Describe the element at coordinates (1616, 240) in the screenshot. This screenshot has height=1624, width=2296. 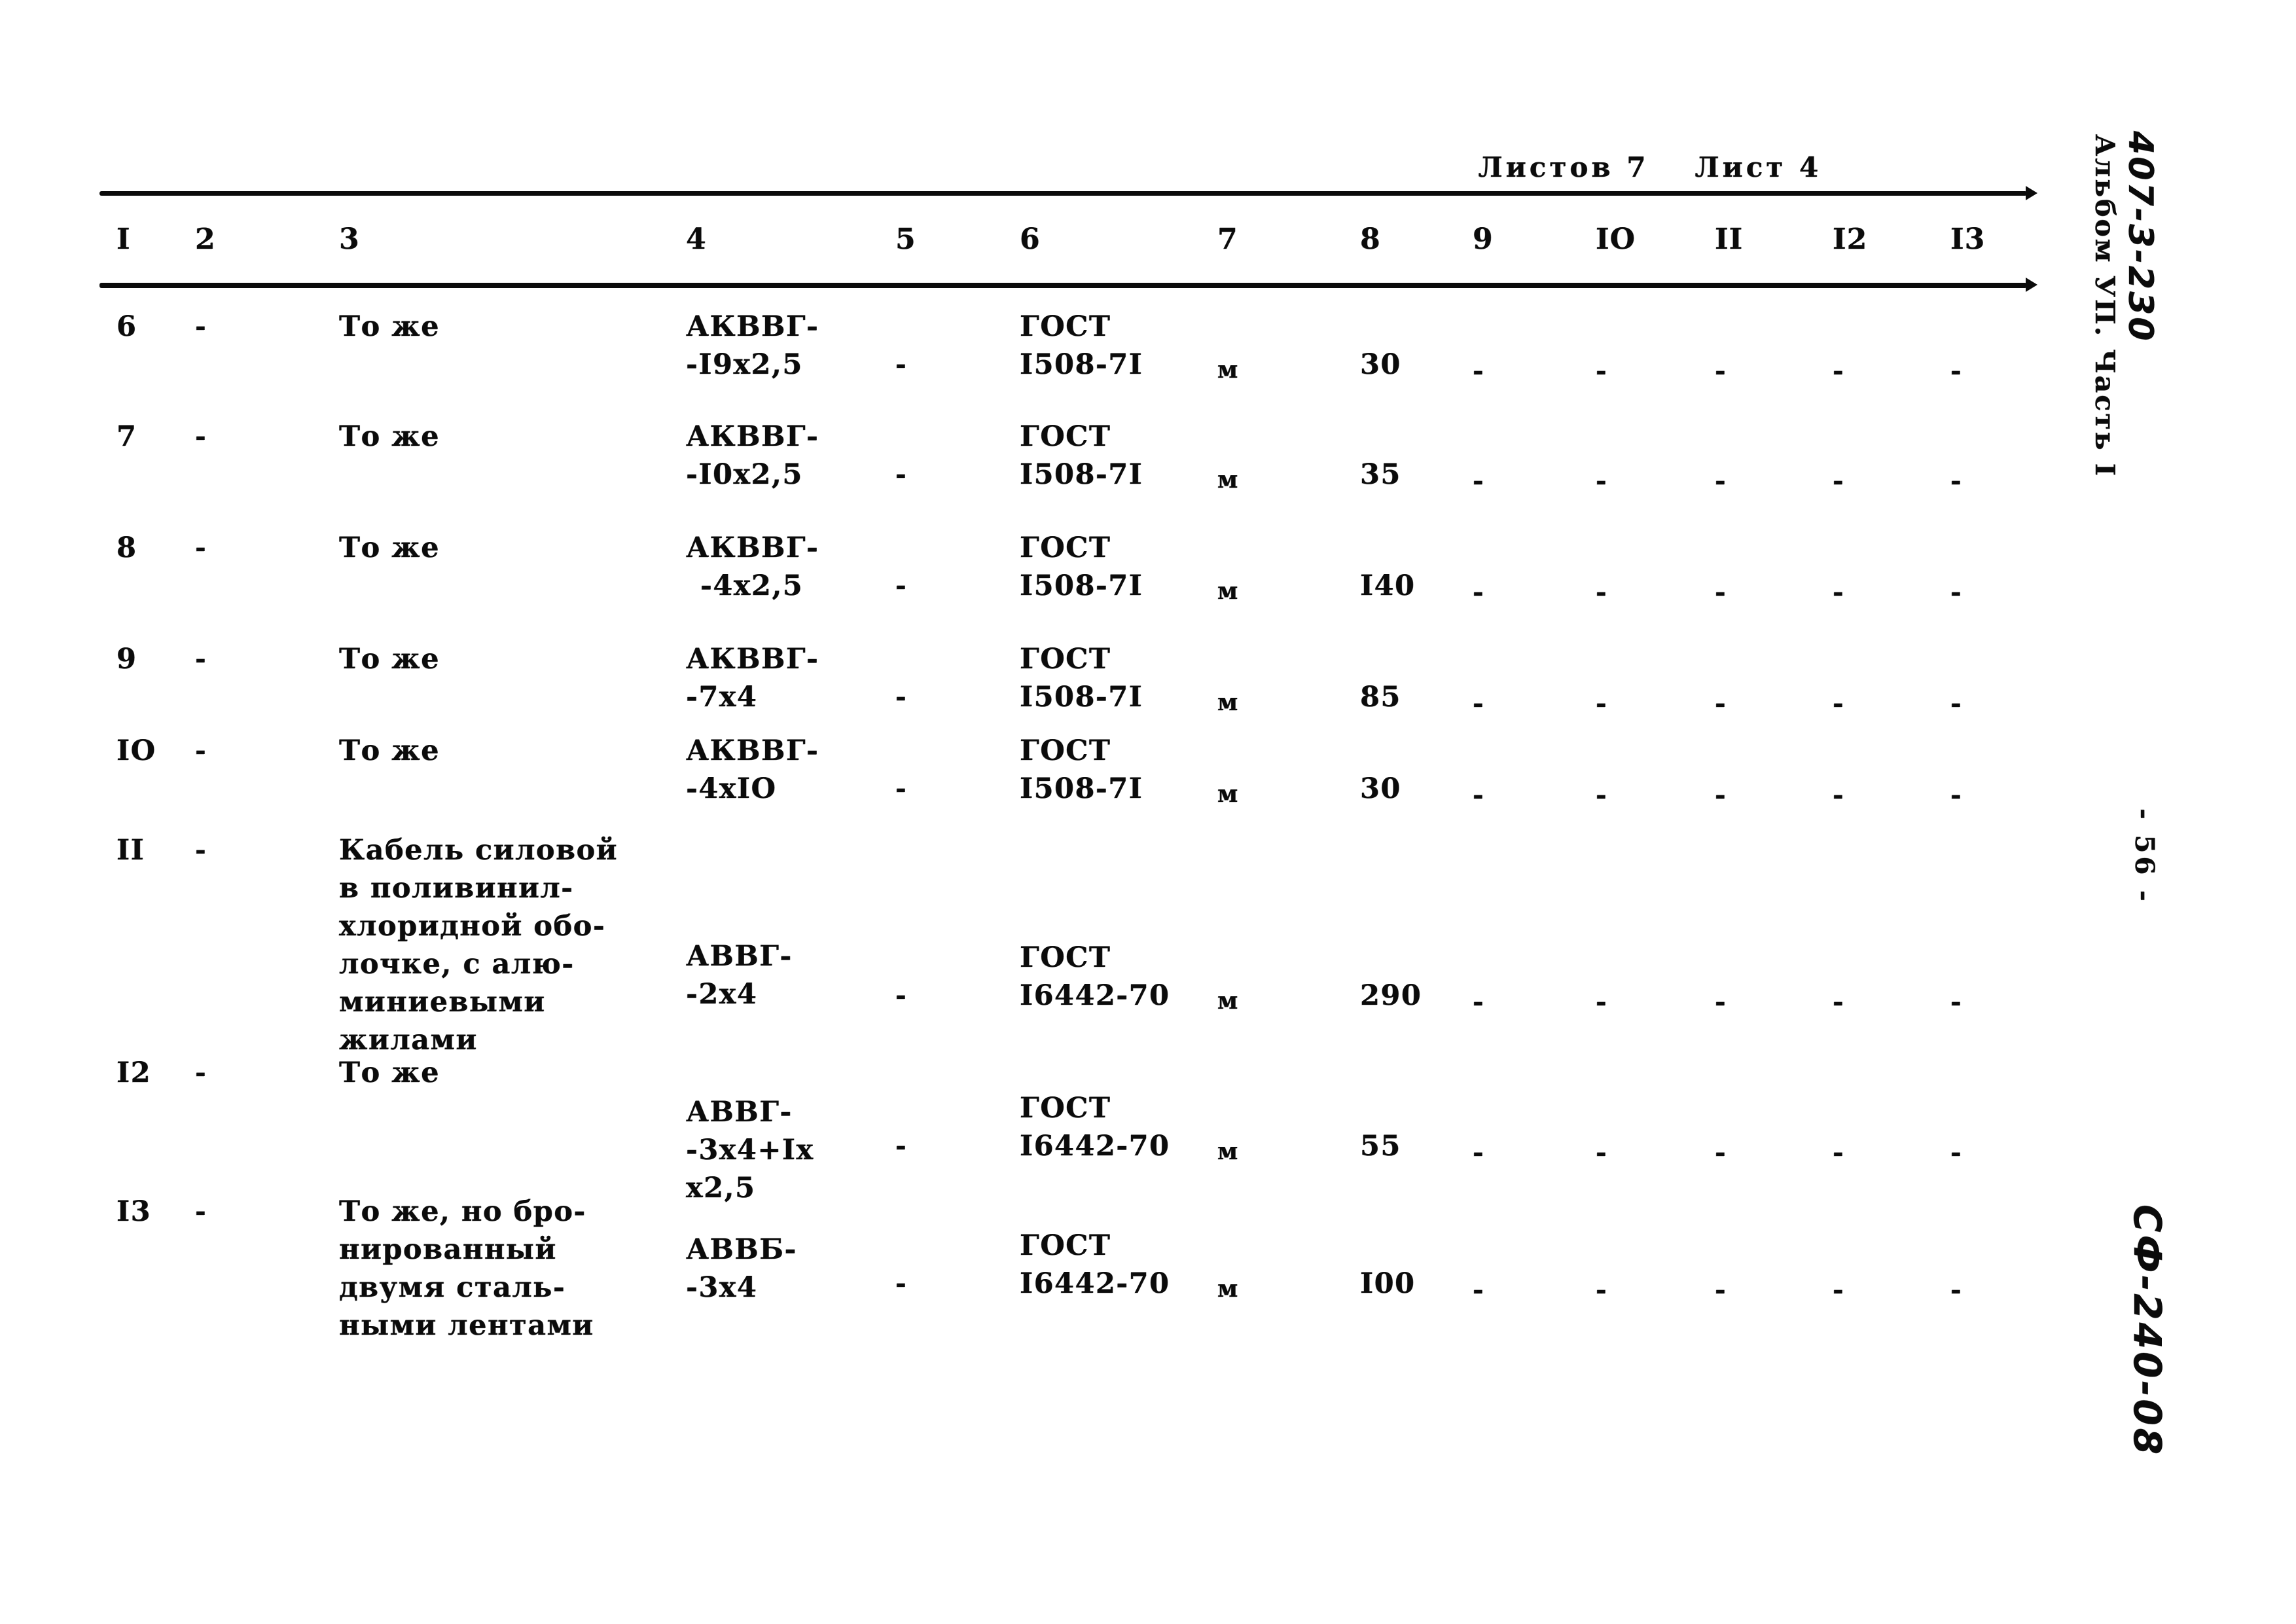
I see `column-header-10: IO` at that location.